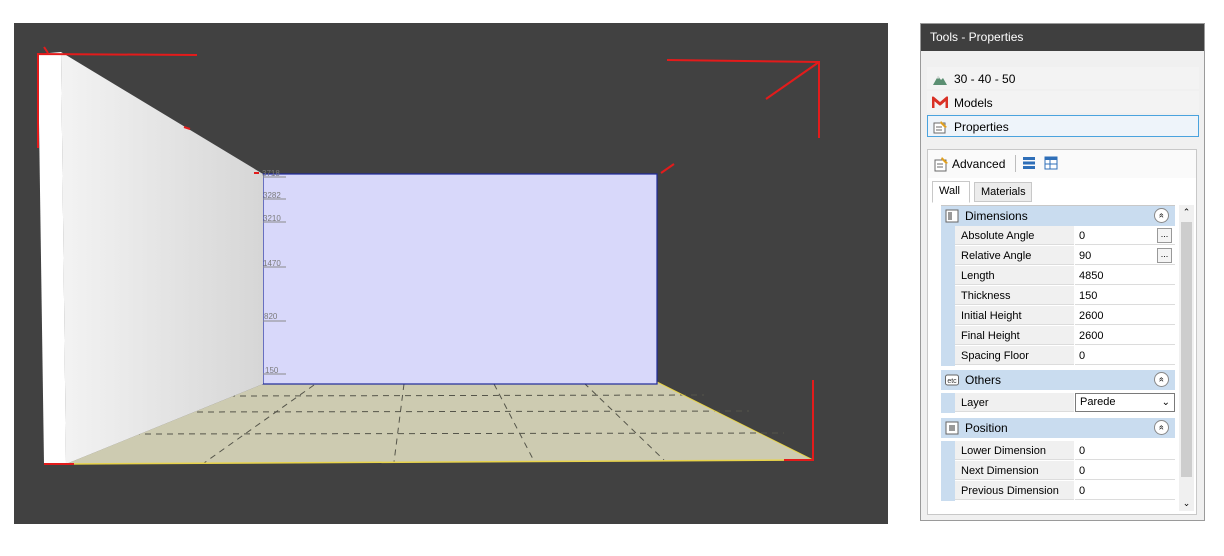 This screenshot has height=556, width=1224. I want to click on category-others: etc Others «, so click(1058, 380).